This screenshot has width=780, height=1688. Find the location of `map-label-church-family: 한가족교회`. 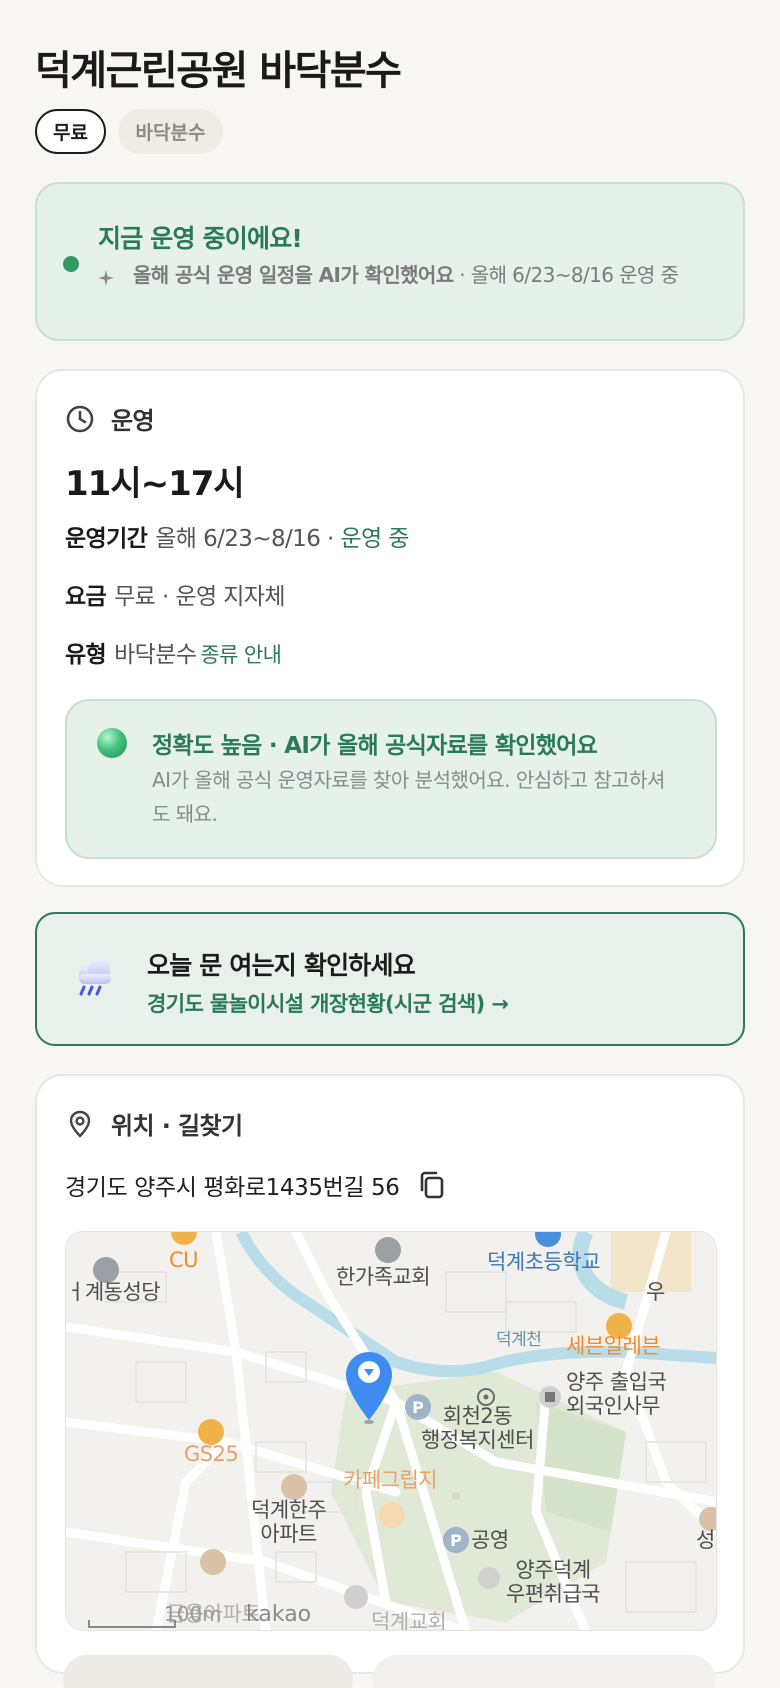

map-label-church-family: 한가족교회 is located at coordinates (383, 1277).